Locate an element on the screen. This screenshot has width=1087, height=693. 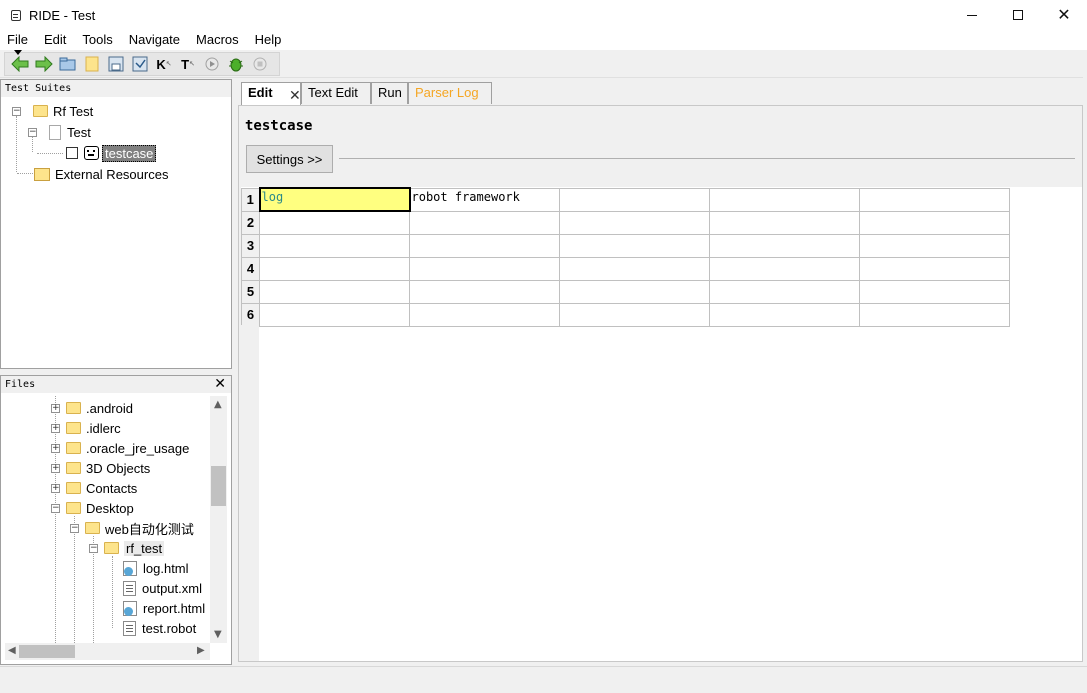
row-number: 5 is located at coordinates (250, 291).